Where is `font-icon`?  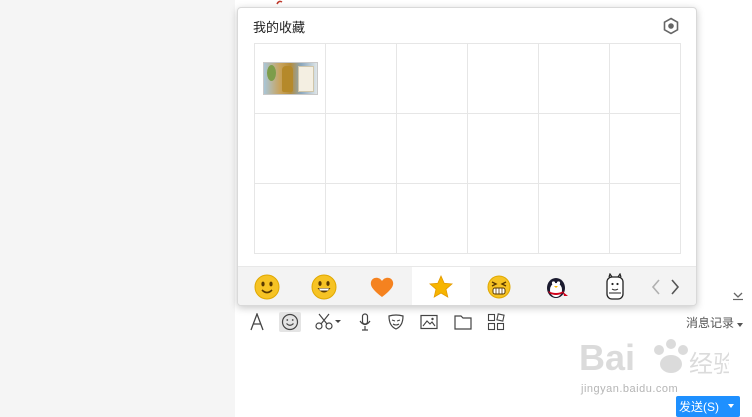 font-icon is located at coordinates (257, 322).